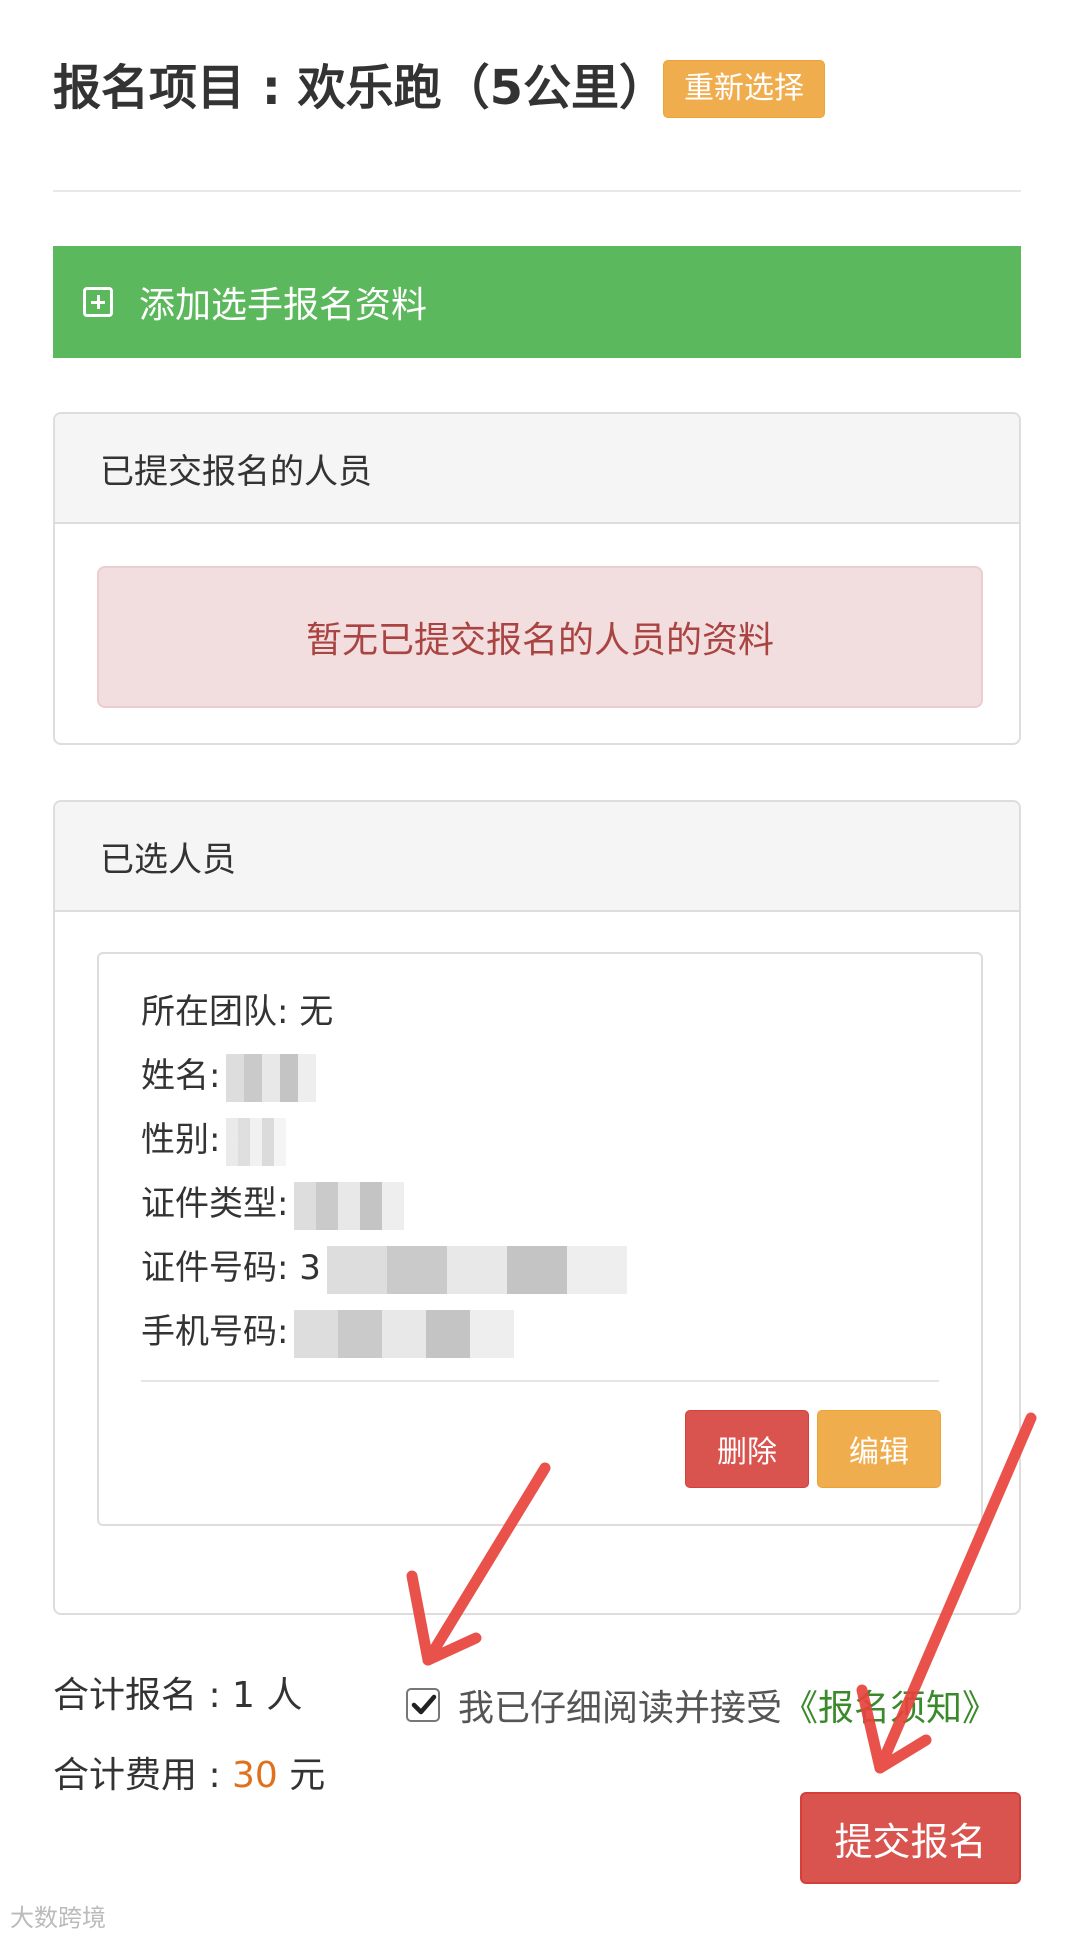  What do you see at coordinates (181, 1140) in the screenshot?
I see `gender-label: 性别:` at bounding box center [181, 1140].